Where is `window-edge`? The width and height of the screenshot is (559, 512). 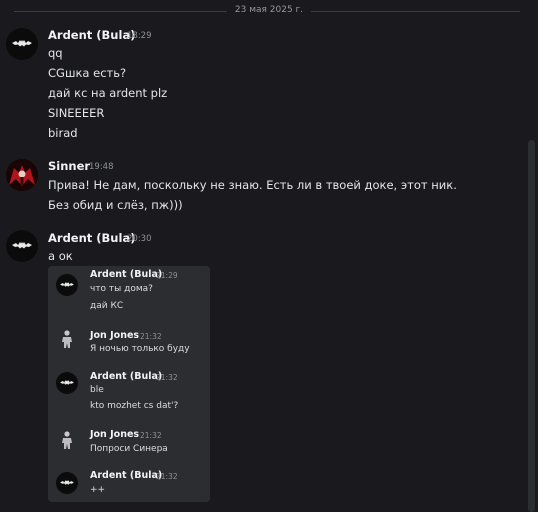 window-edge is located at coordinates (548, 256).